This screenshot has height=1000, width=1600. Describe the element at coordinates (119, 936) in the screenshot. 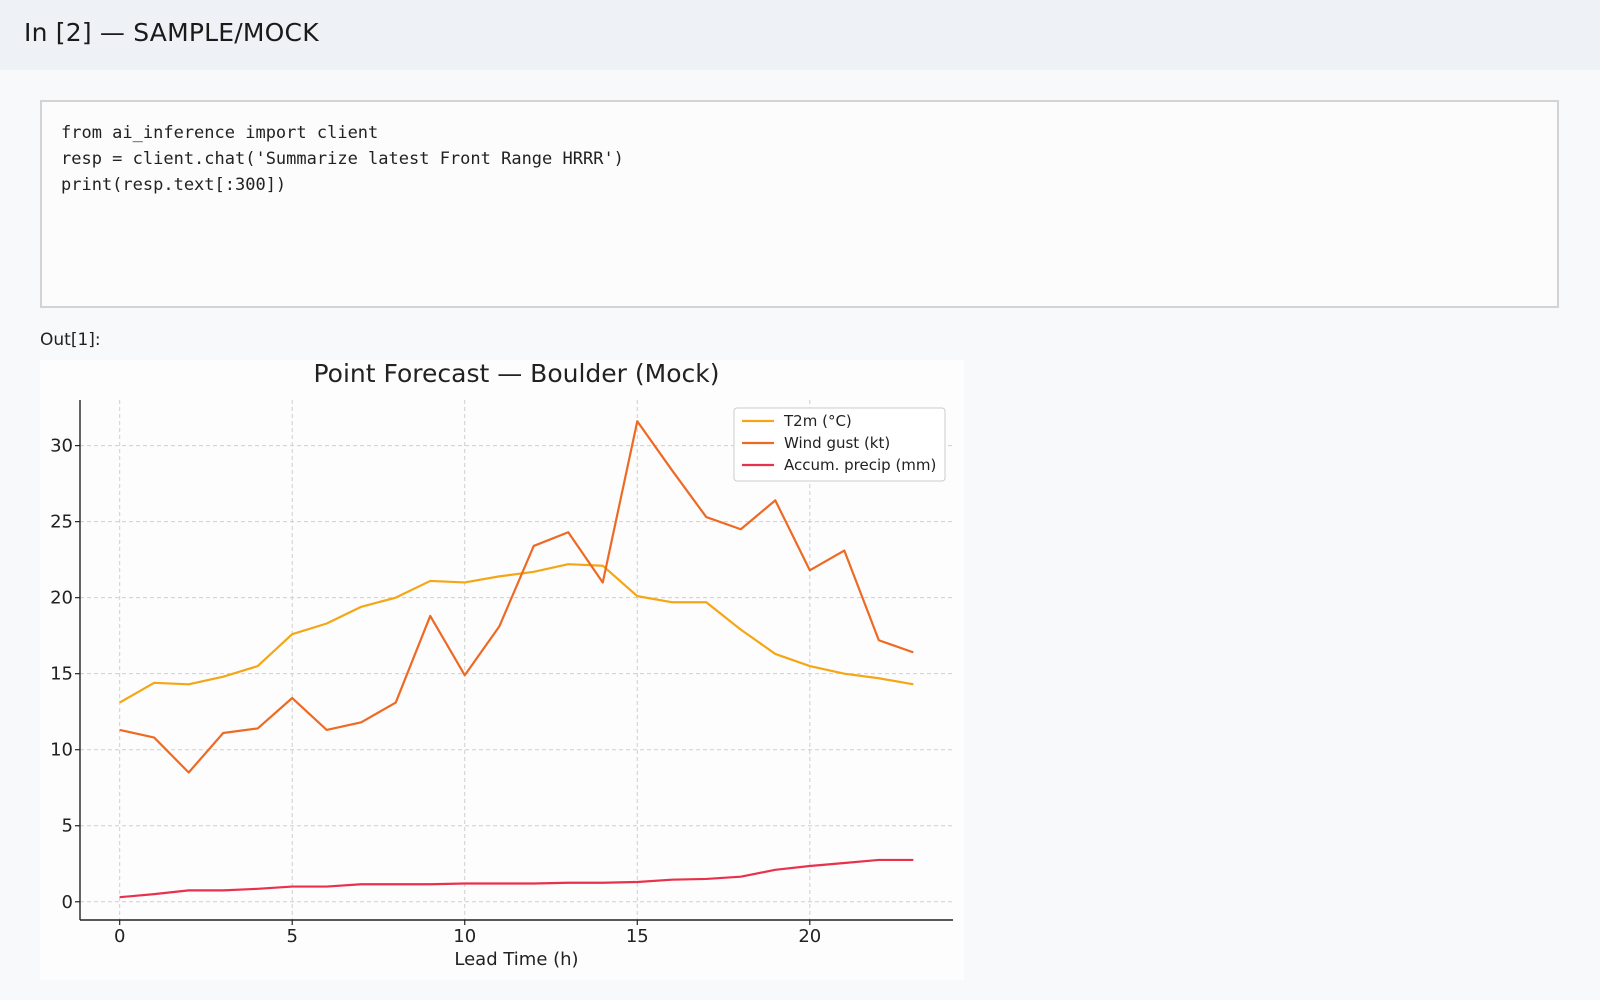

I see `x-tick-label: 0` at that location.